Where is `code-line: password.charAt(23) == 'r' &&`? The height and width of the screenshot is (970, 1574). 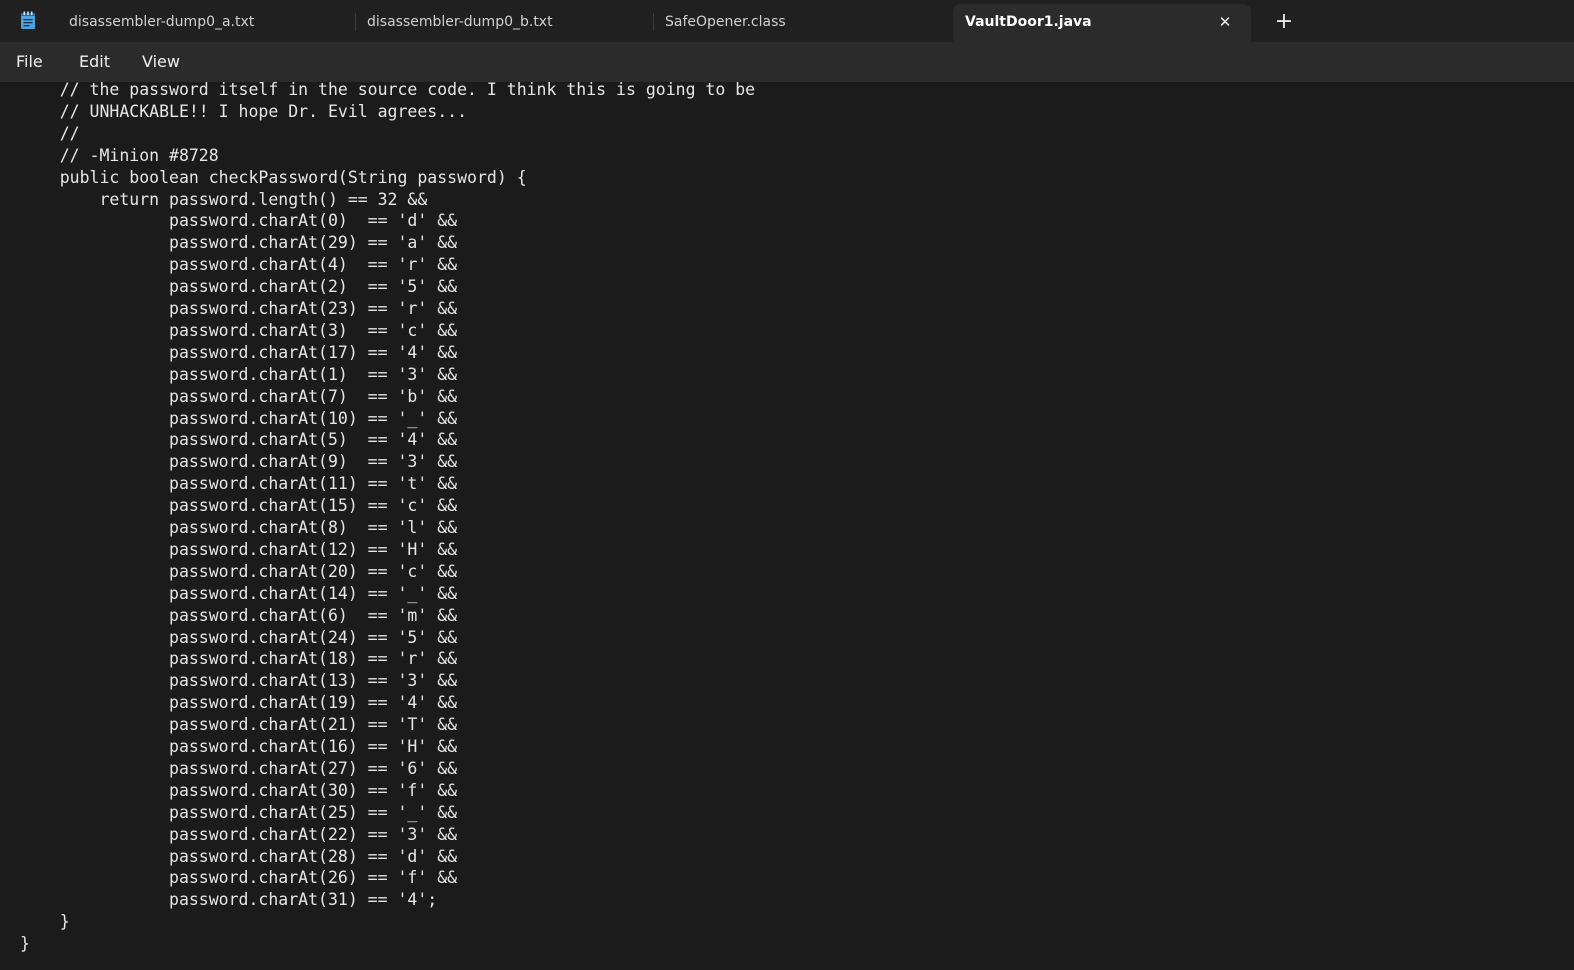 code-line: password.charAt(23) == 'r' && is located at coordinates (239, 308).